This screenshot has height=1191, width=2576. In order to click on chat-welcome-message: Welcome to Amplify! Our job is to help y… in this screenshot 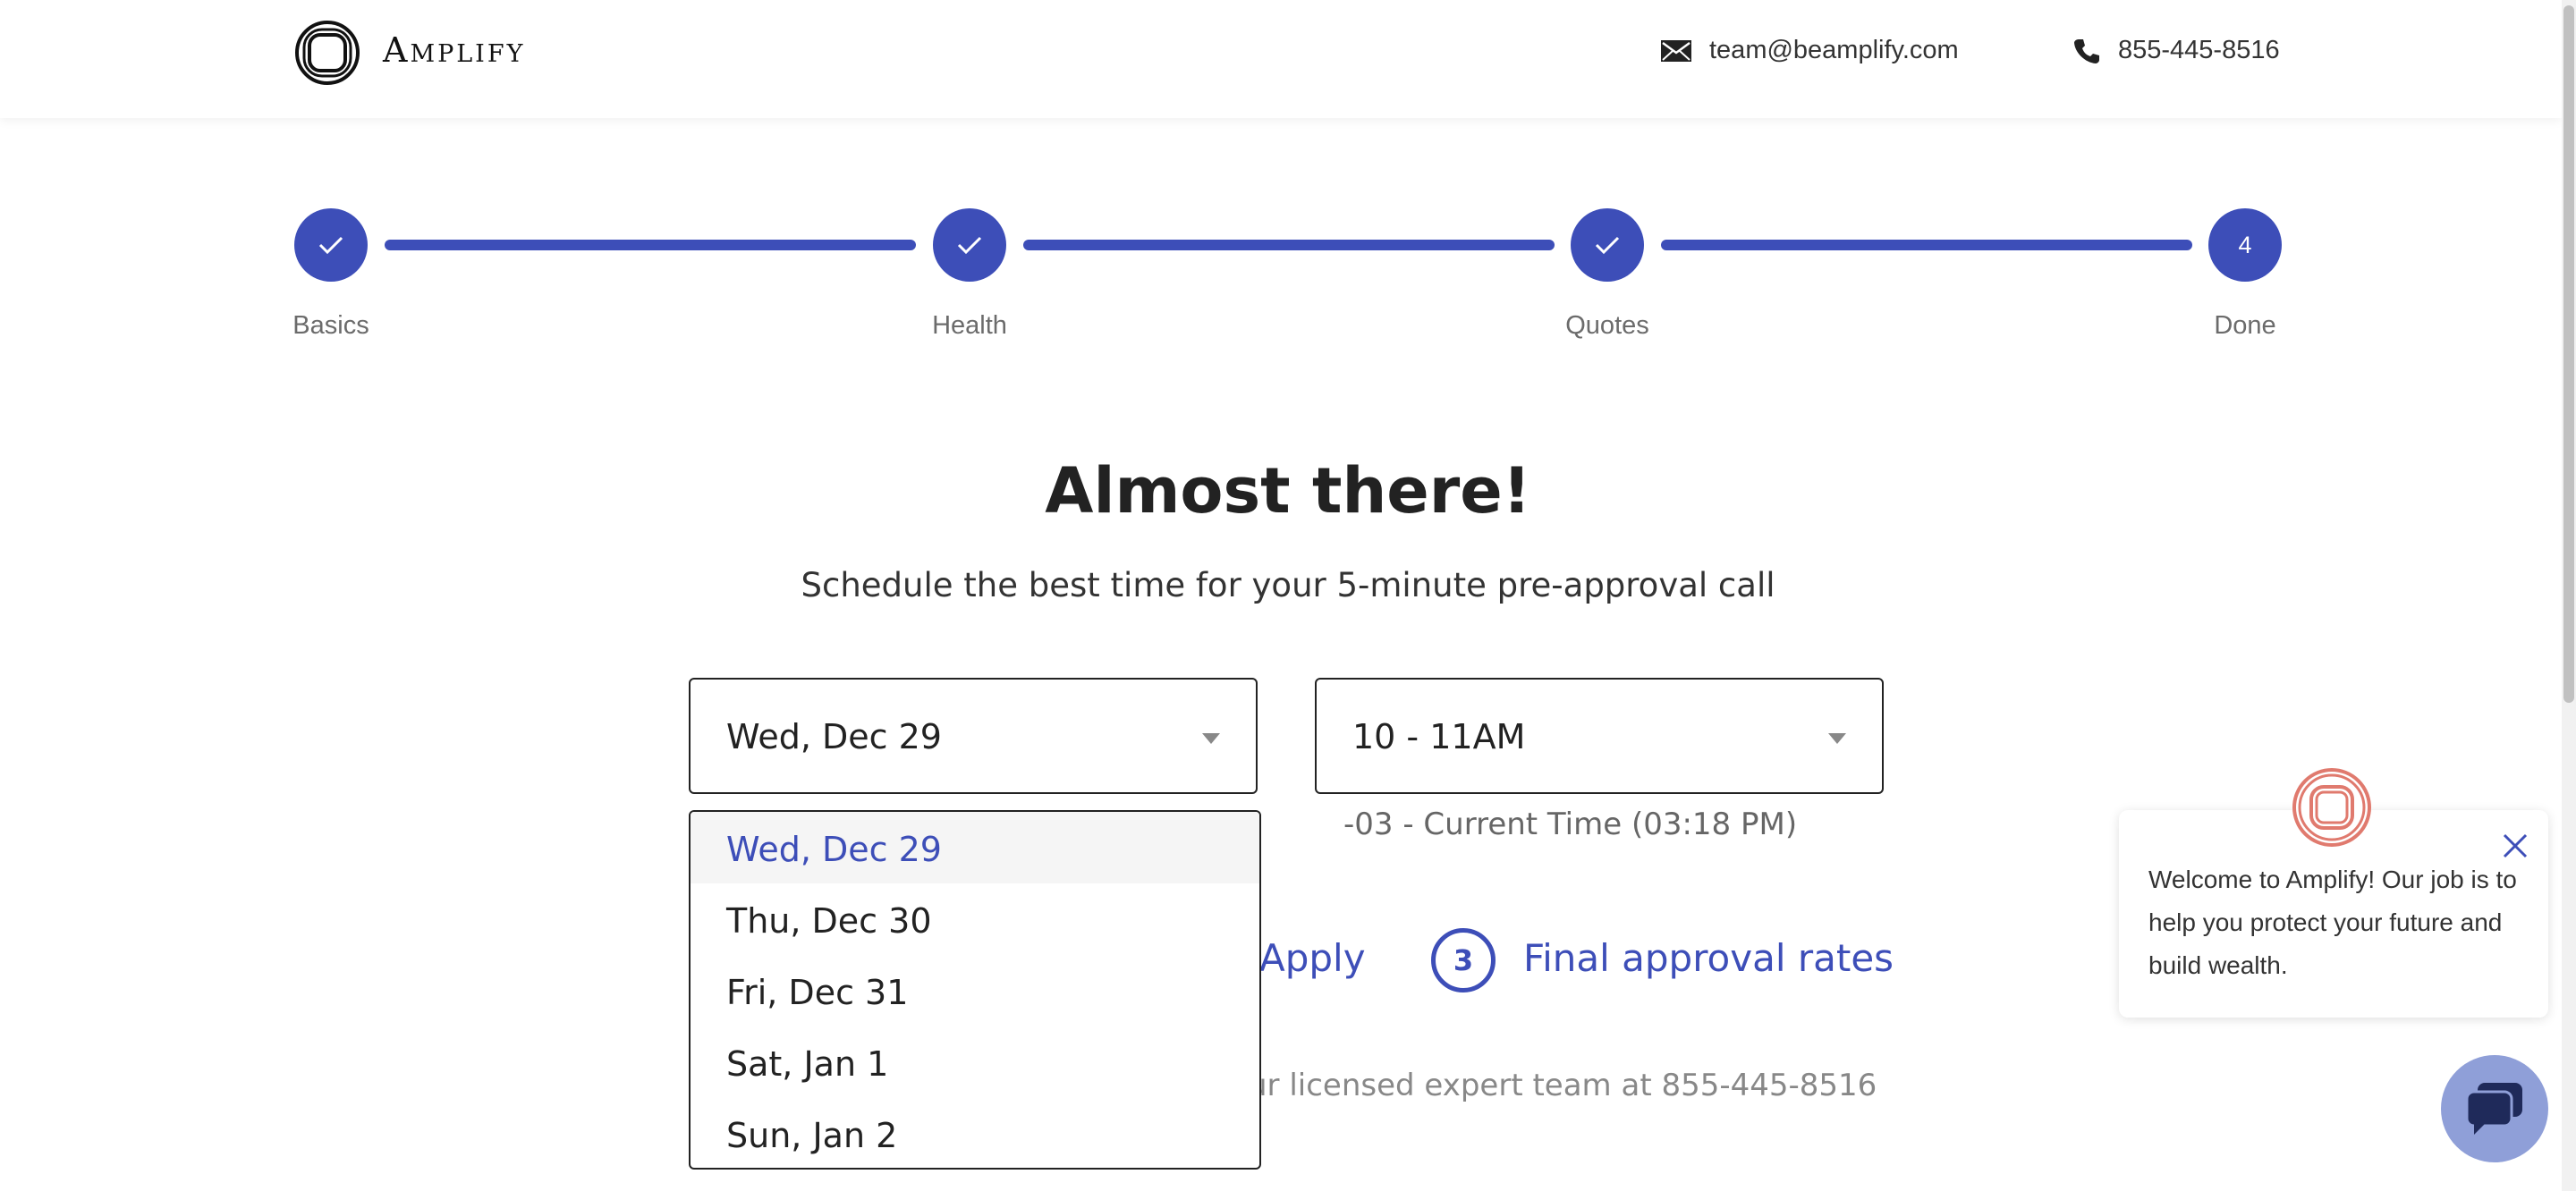, I will do `click(2332, 922)`.